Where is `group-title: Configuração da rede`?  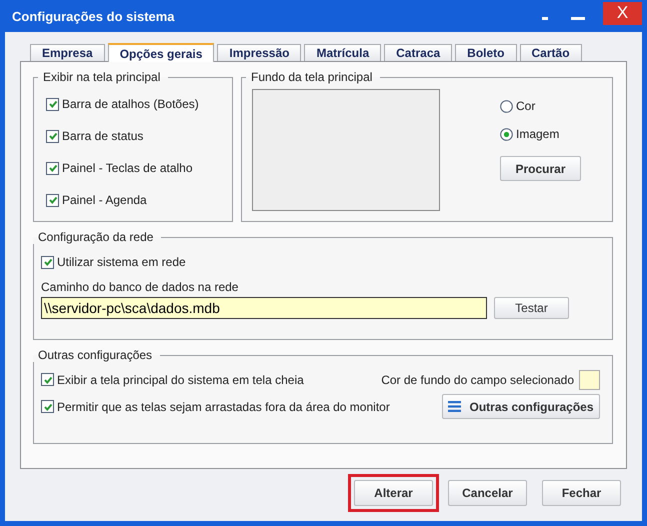 group-title: Configuração da rede is located at coordinates (95, 237).